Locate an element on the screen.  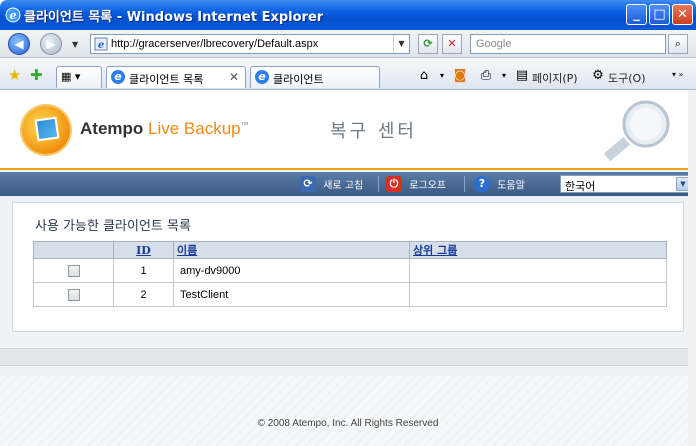
tools-dropdown-icon: ▾ » is located at coordinates (677, 74).